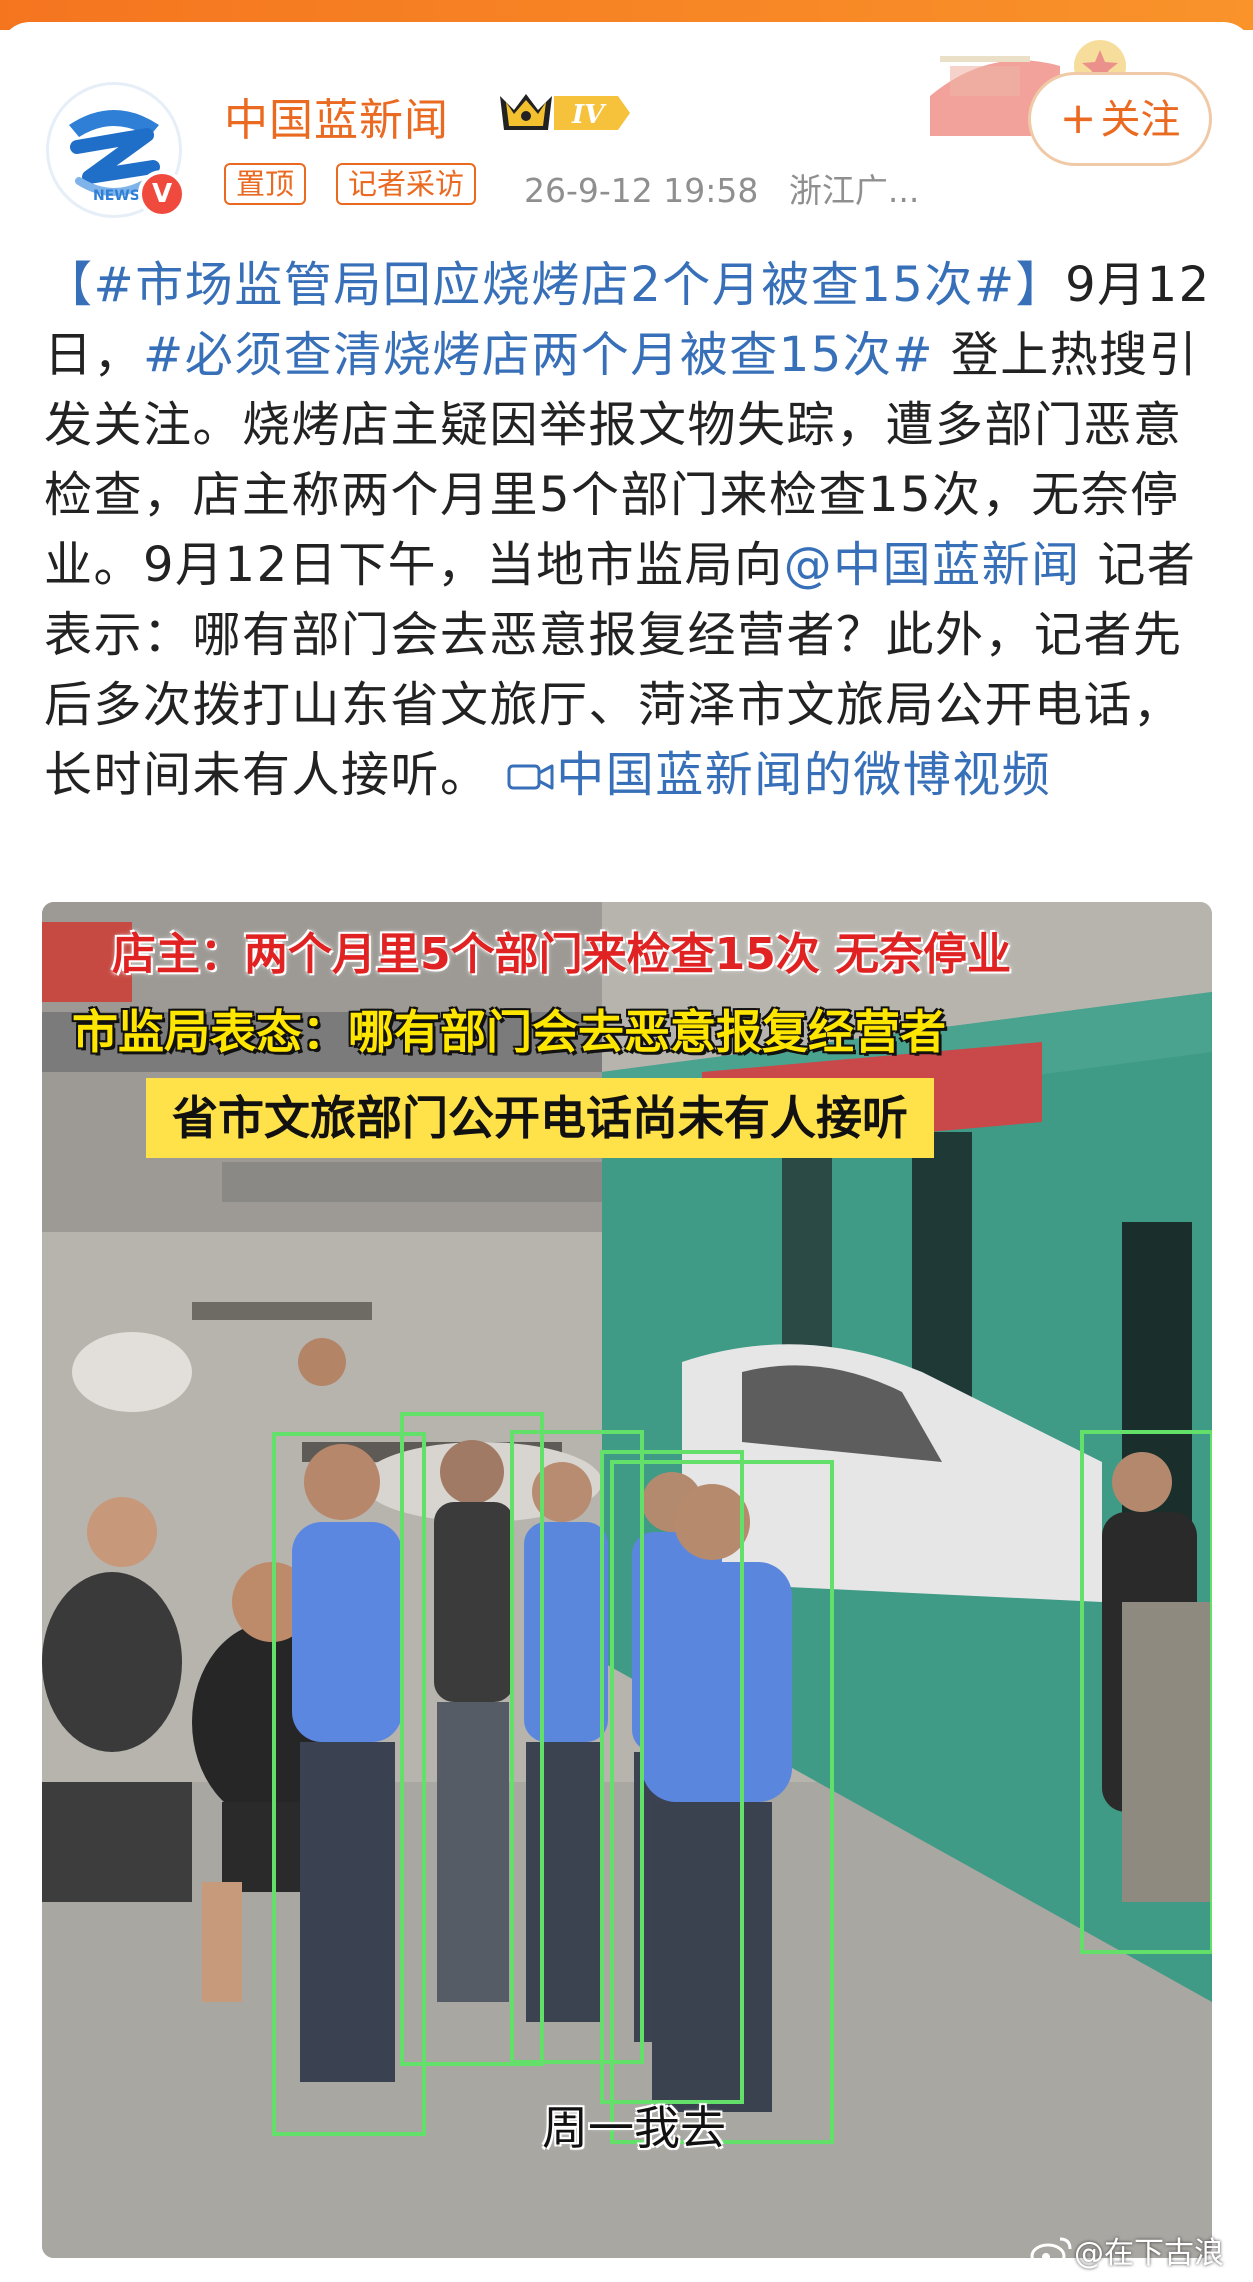  Describe the element at coordinates (265, 184) in the screenshot. I see `pinned-tag: 置顶` at that location.